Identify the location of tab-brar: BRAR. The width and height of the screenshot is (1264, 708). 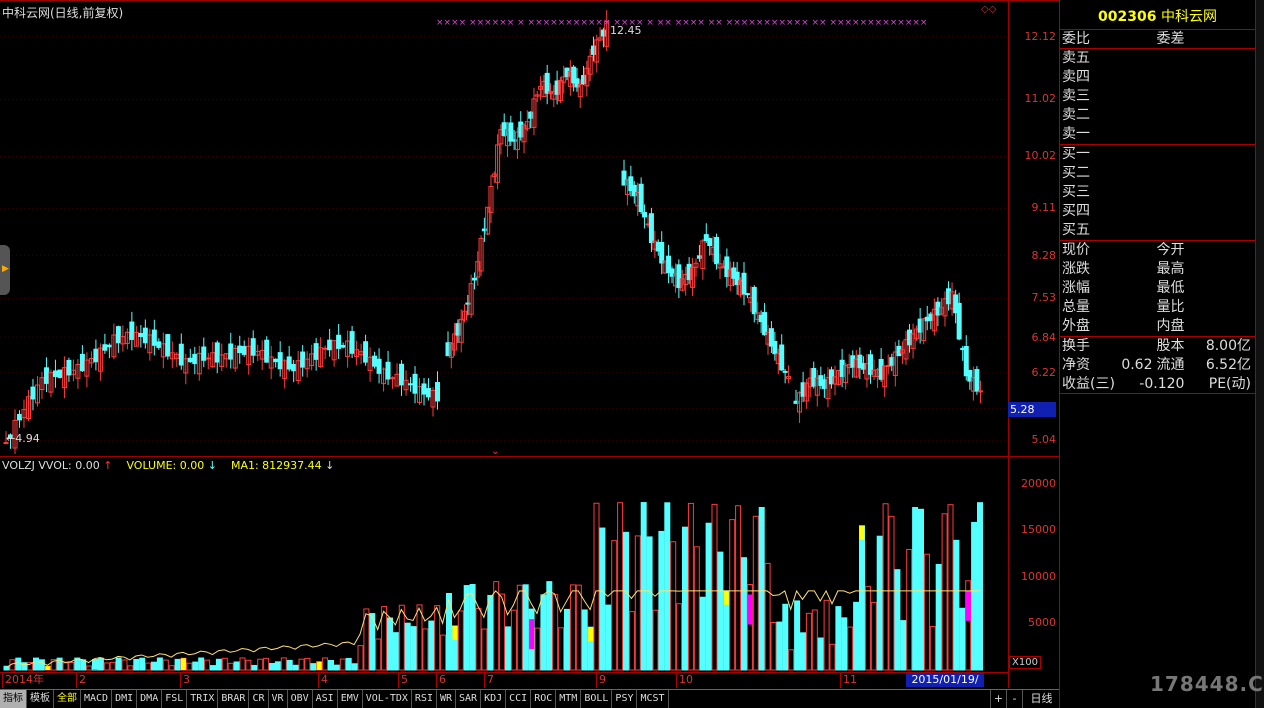
(234, 699).